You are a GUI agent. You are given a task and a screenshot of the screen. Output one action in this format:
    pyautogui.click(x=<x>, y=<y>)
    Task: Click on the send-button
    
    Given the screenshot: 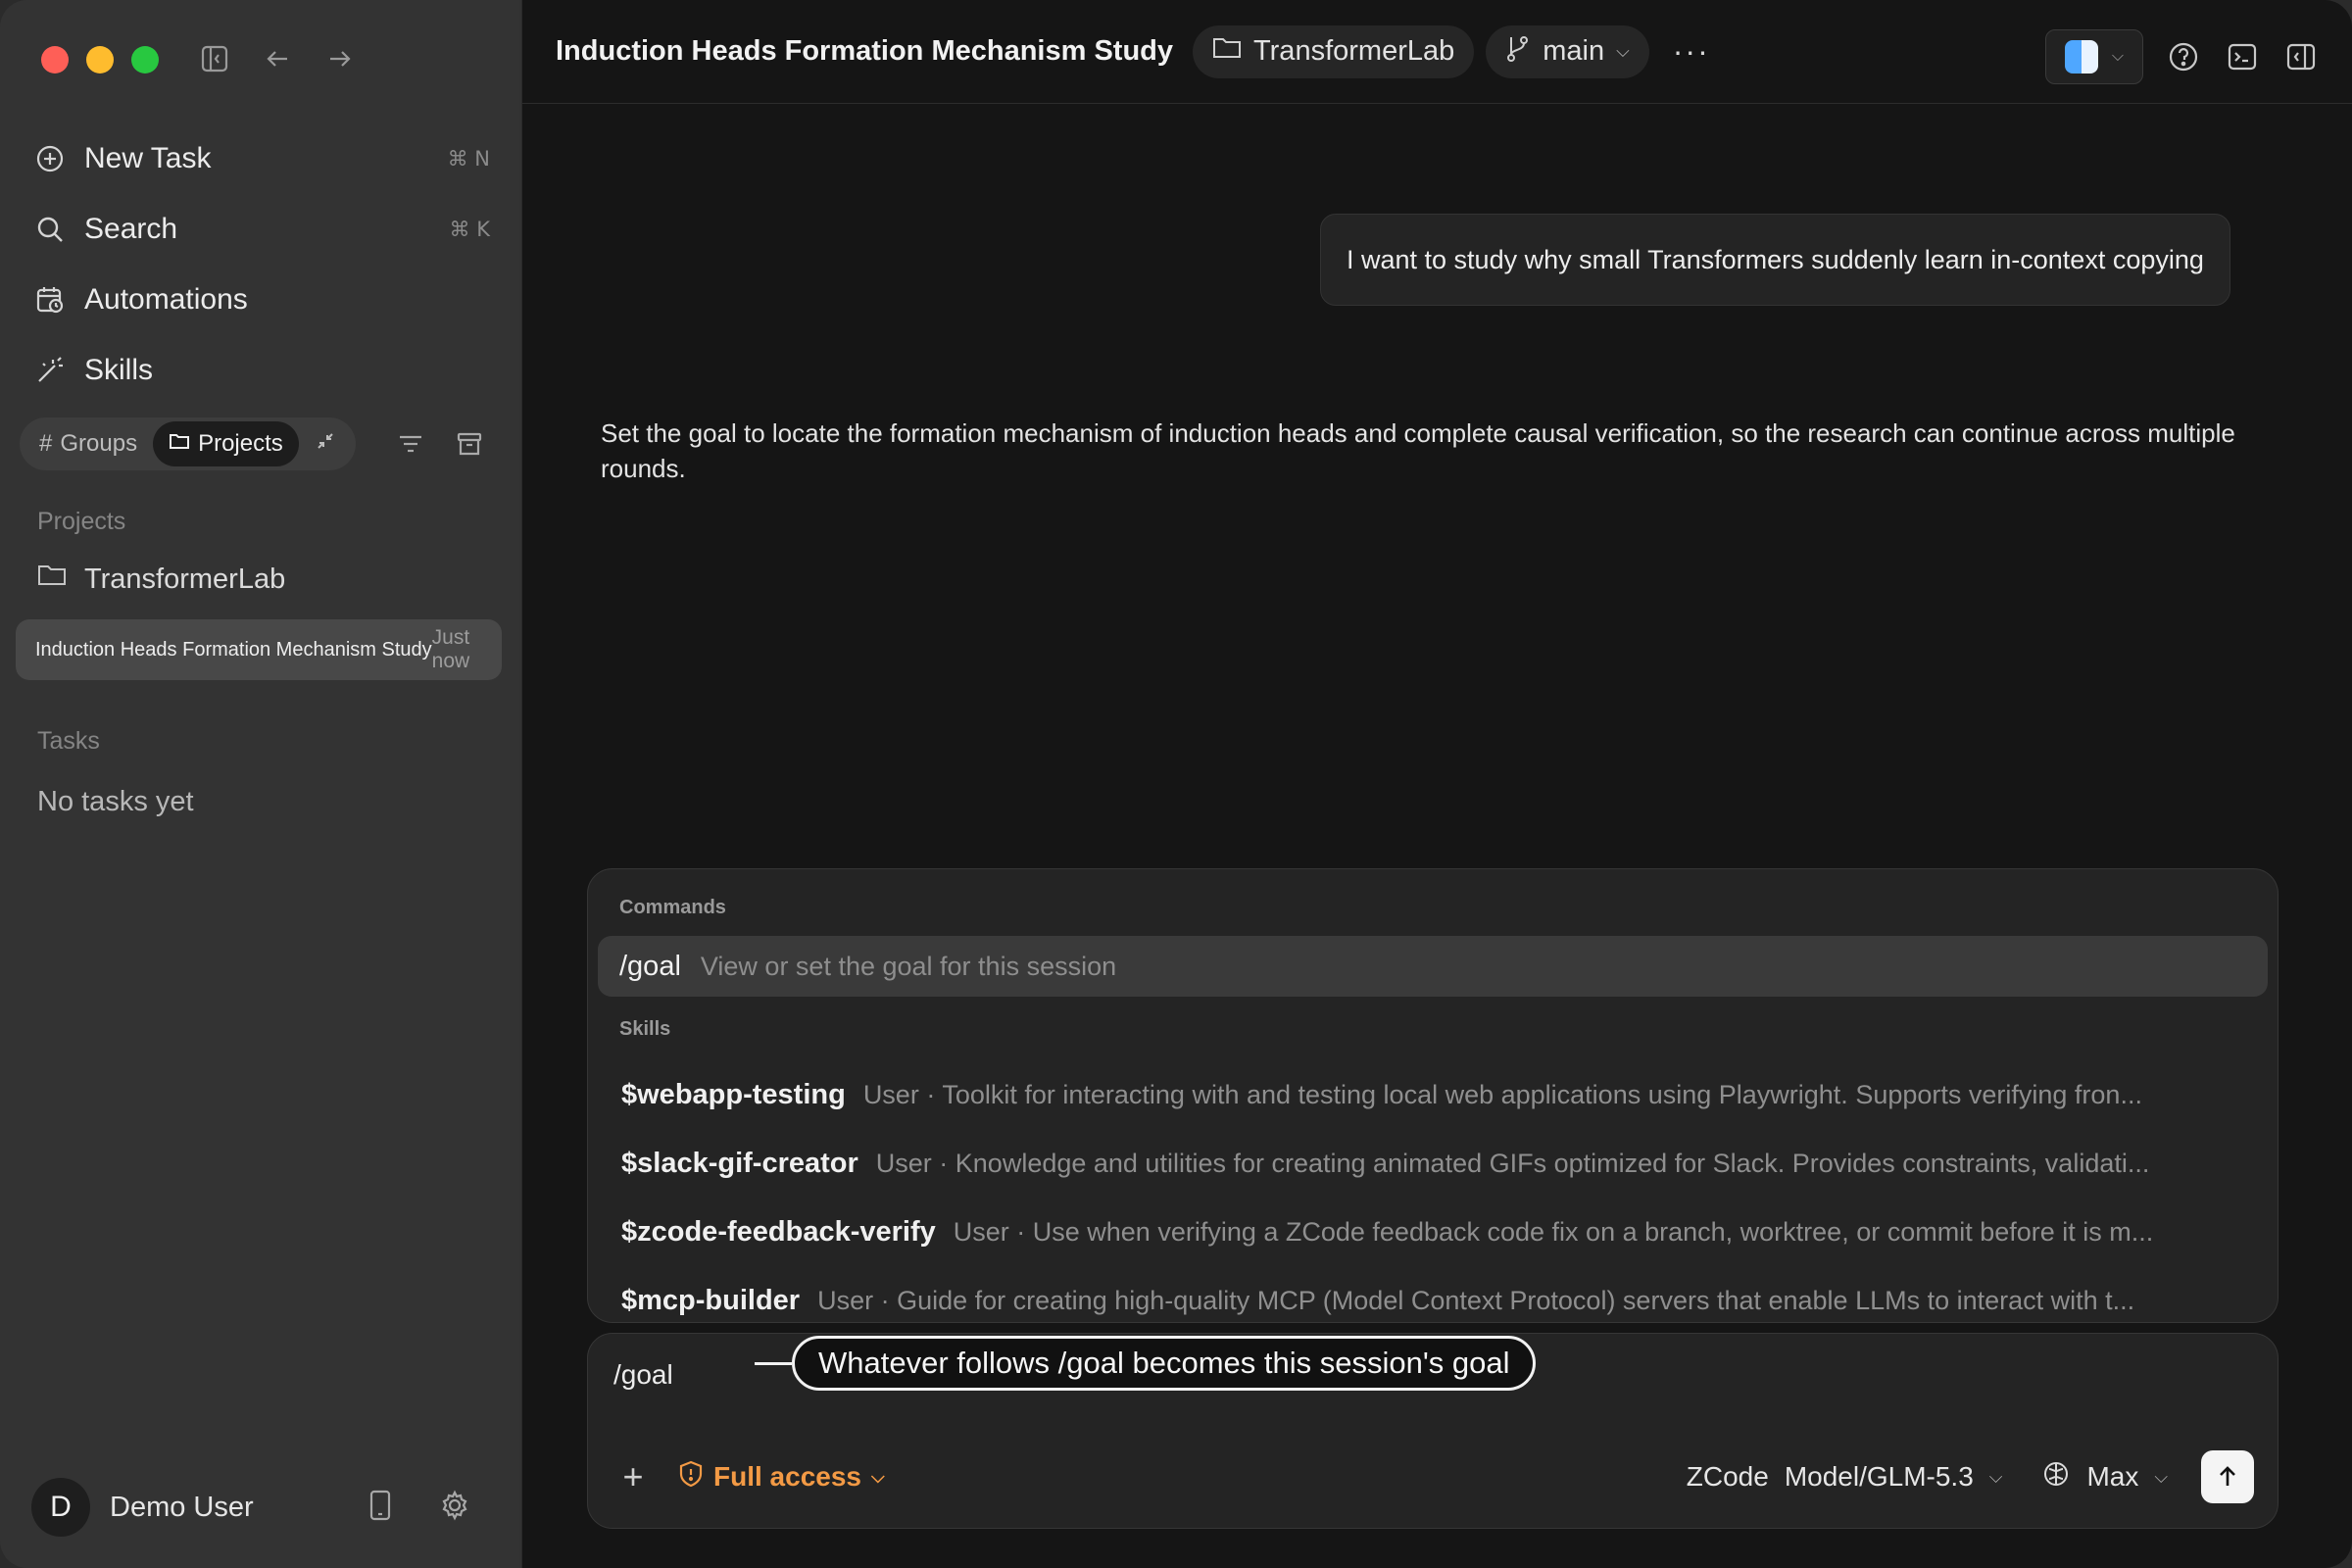 What is the action you would take?
    pyautogui.click(x=2227, y=1476)
    